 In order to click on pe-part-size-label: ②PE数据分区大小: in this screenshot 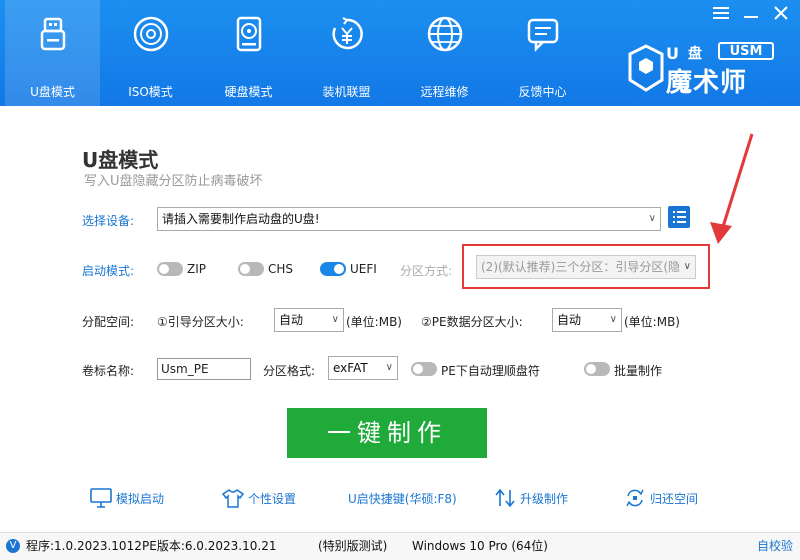, I will do `click(472, 322)`.